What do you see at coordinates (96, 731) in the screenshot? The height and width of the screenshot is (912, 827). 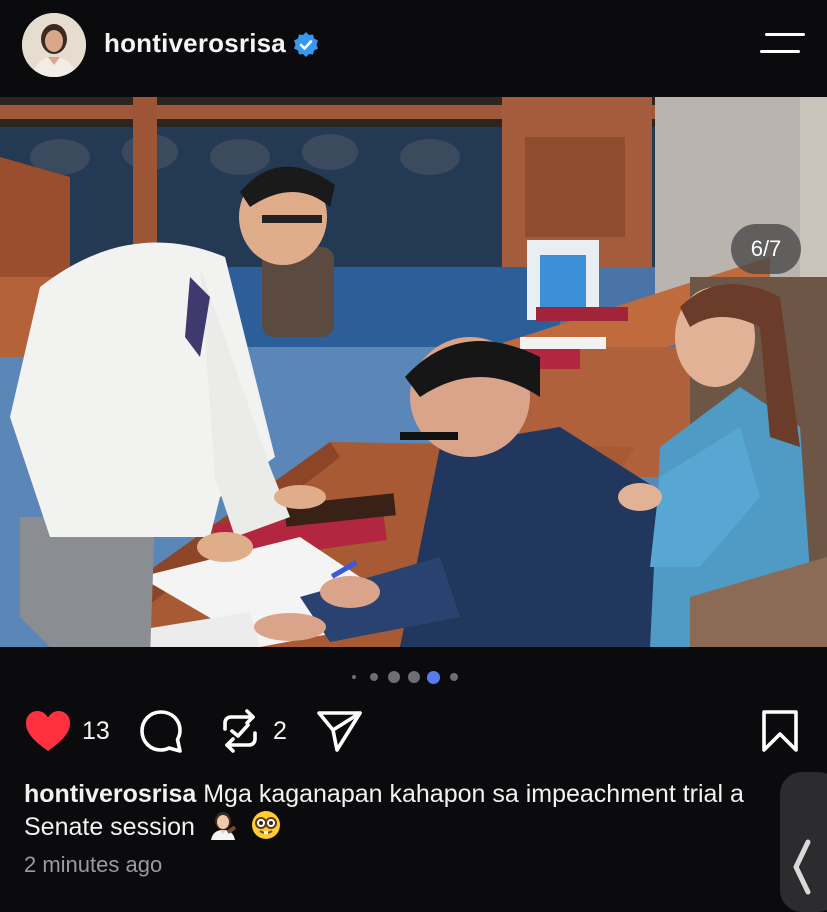 I see `like-count: 13` at bounding box center [96, 731].